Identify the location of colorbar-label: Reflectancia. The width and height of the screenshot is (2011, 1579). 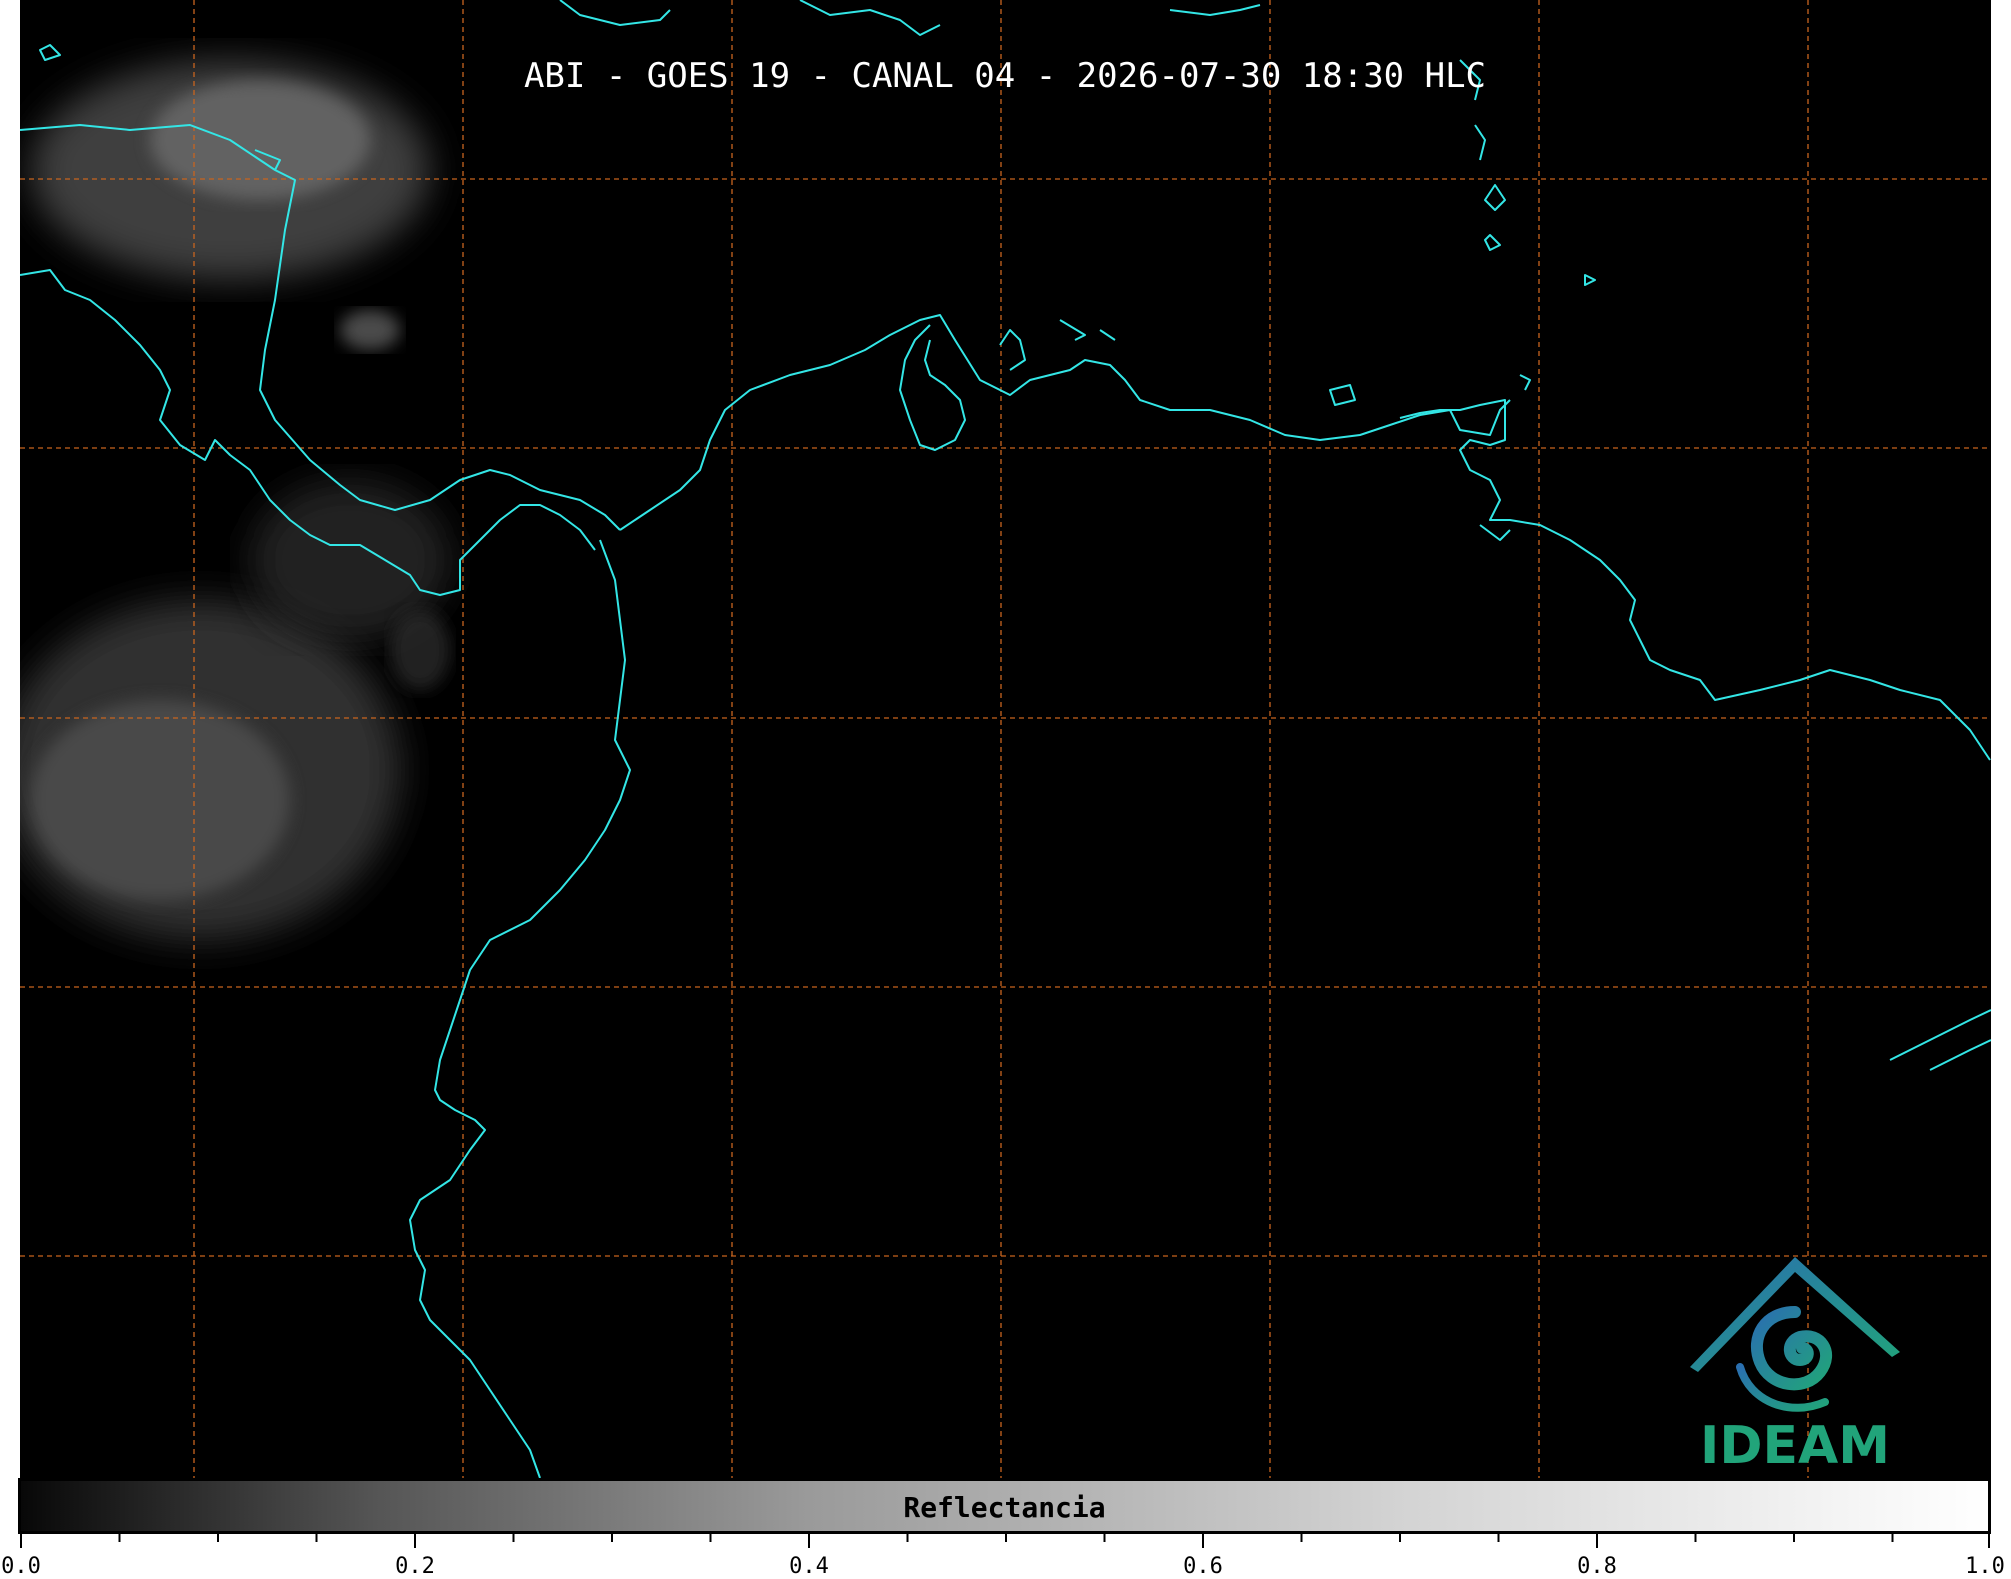
(1004, 1507).